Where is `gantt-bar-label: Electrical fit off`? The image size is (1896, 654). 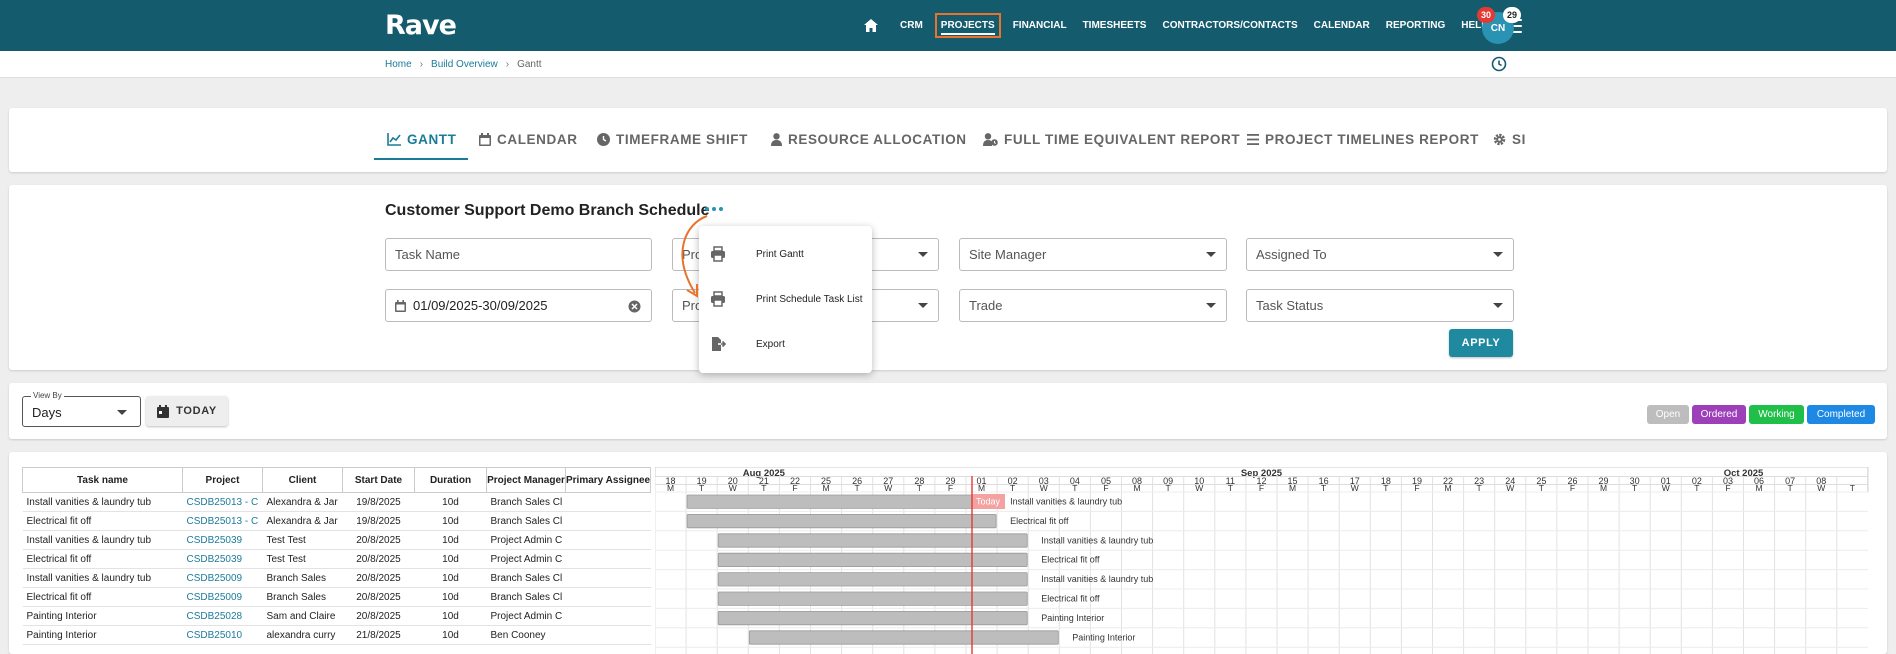
gantt-bar-label: Electrical fit off is located at coordinates (1070, 599).